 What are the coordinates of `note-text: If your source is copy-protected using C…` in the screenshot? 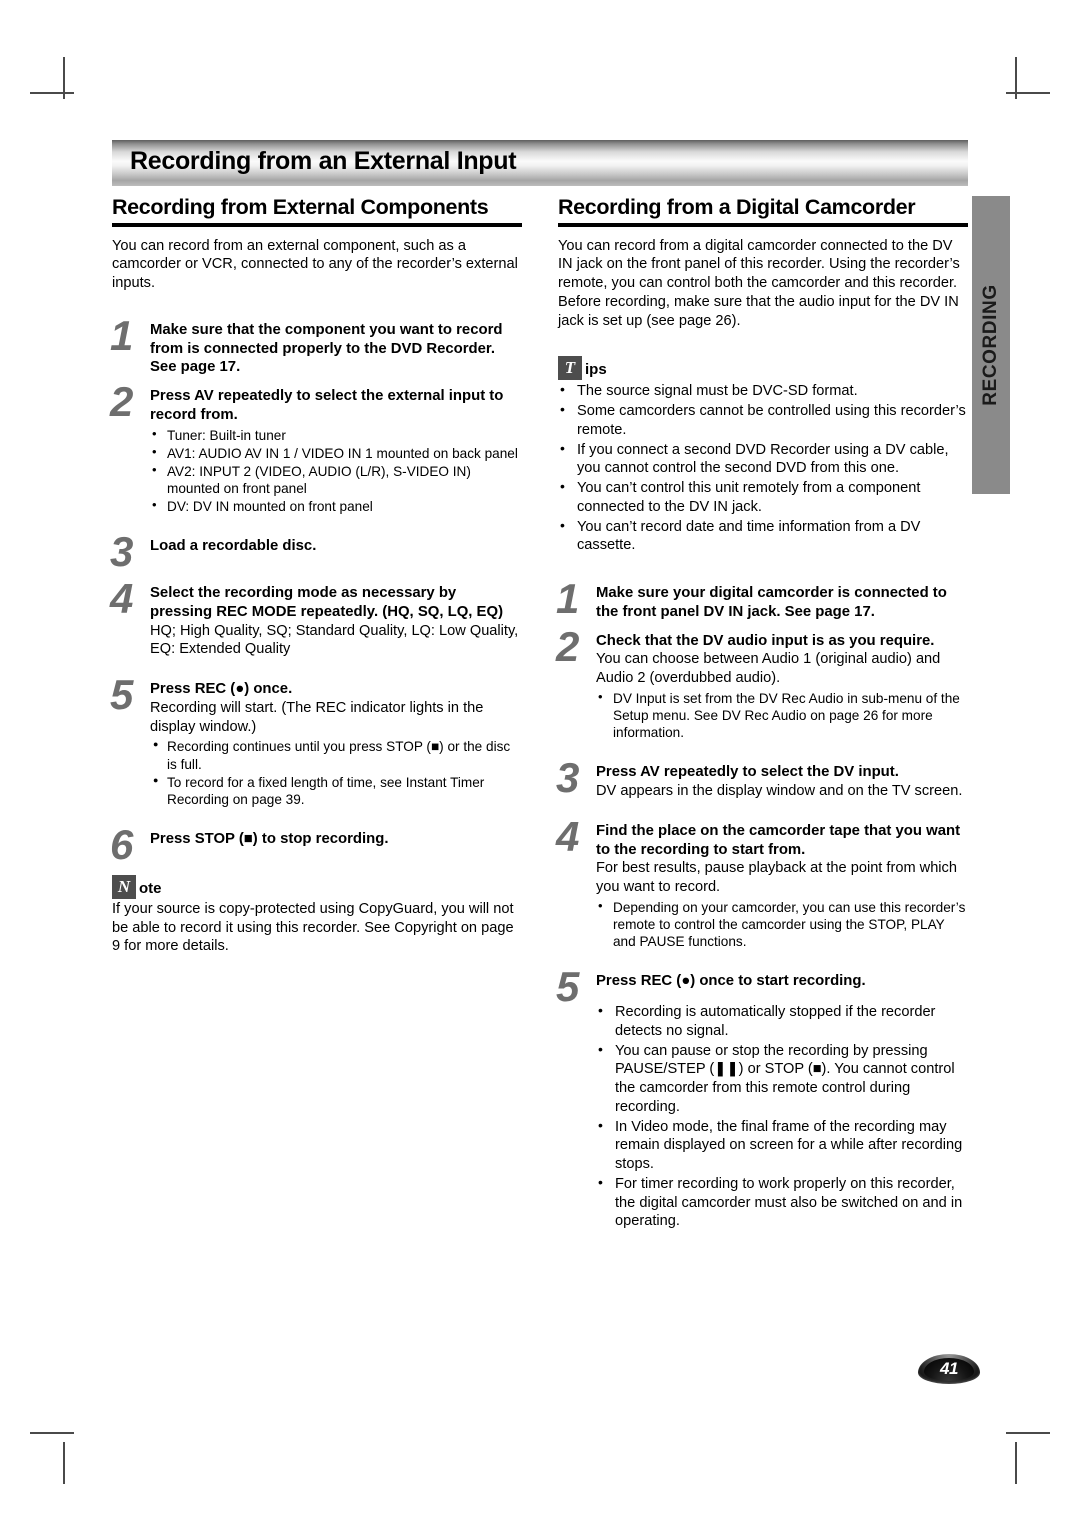 It's located at (313, 927).